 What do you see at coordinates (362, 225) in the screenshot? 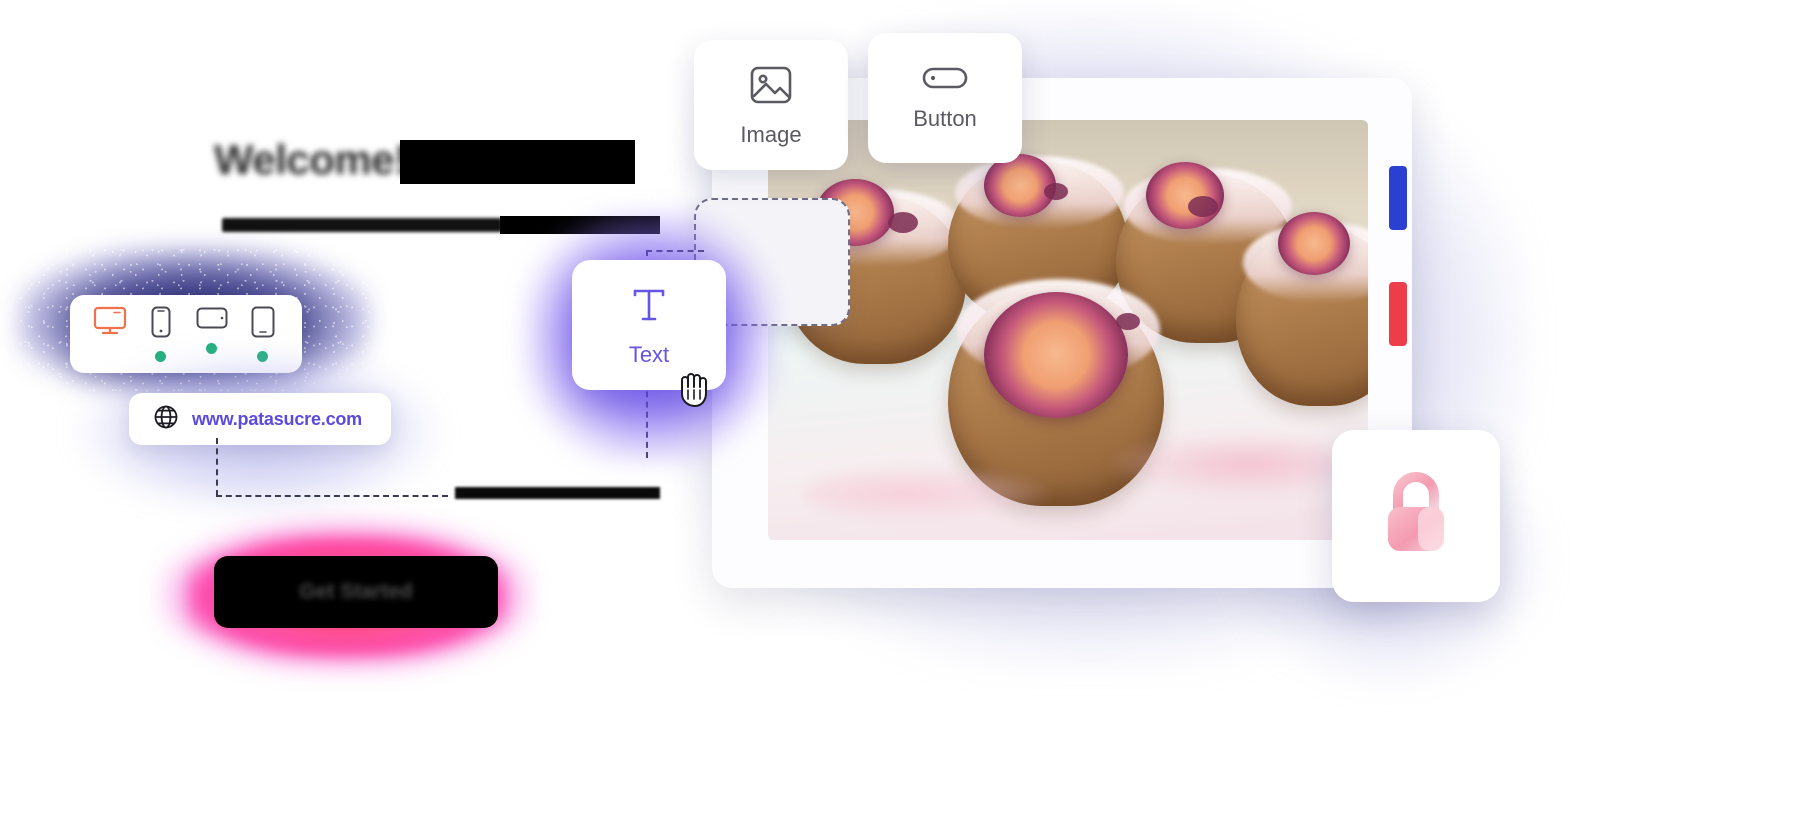
I see `subheading-blurred-line` at bounding box center [362, 225].